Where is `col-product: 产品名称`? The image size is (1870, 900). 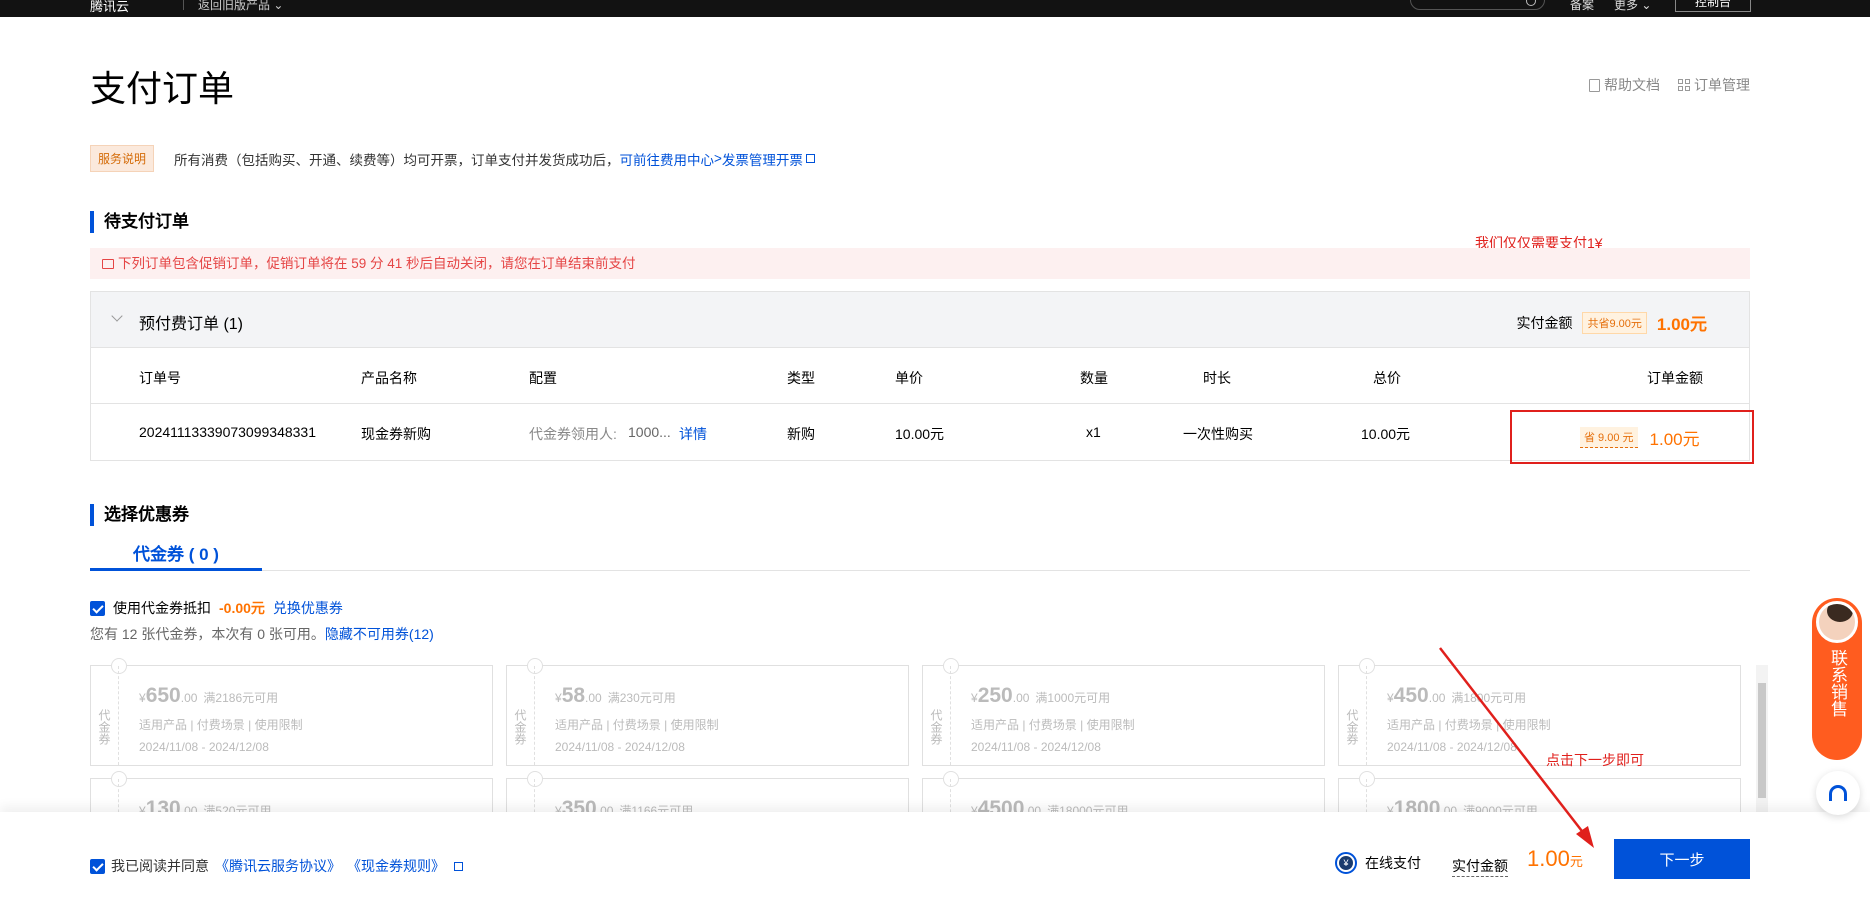 col-product: 产品名称 is located at coordinates (389, 378).